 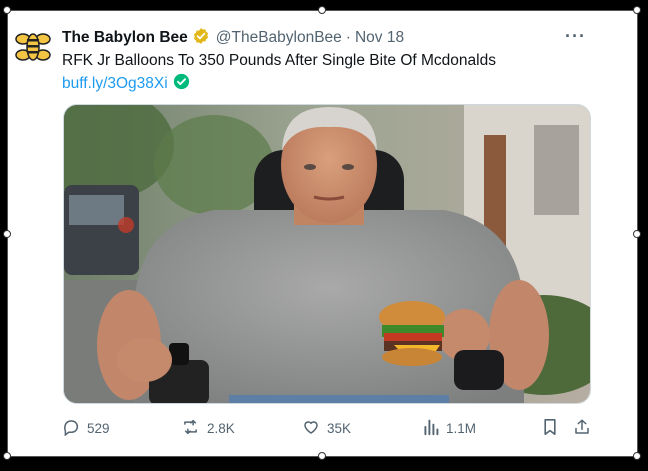 I want to click on repost-button: 2.8K, so click(x=208, y=428).